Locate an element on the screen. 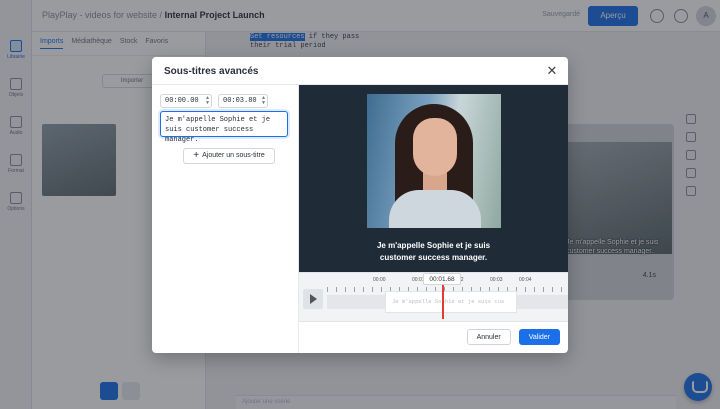  subtitle-clip: Je m'appelle Sophie et je suis cus is located at coordinates (451, 302).